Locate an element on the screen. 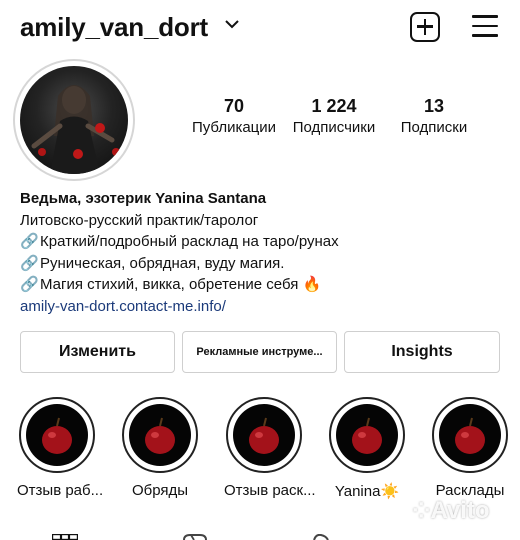  tagged-icon is located at coordinates (321, 537).